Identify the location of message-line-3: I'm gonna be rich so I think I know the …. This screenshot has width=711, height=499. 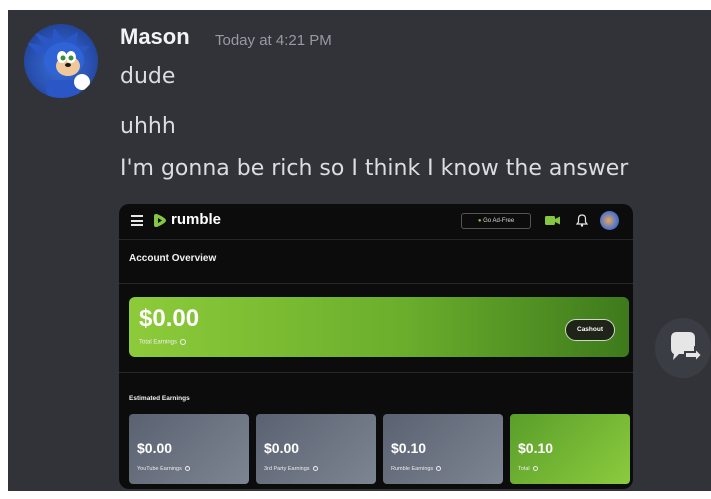
(374, 168).